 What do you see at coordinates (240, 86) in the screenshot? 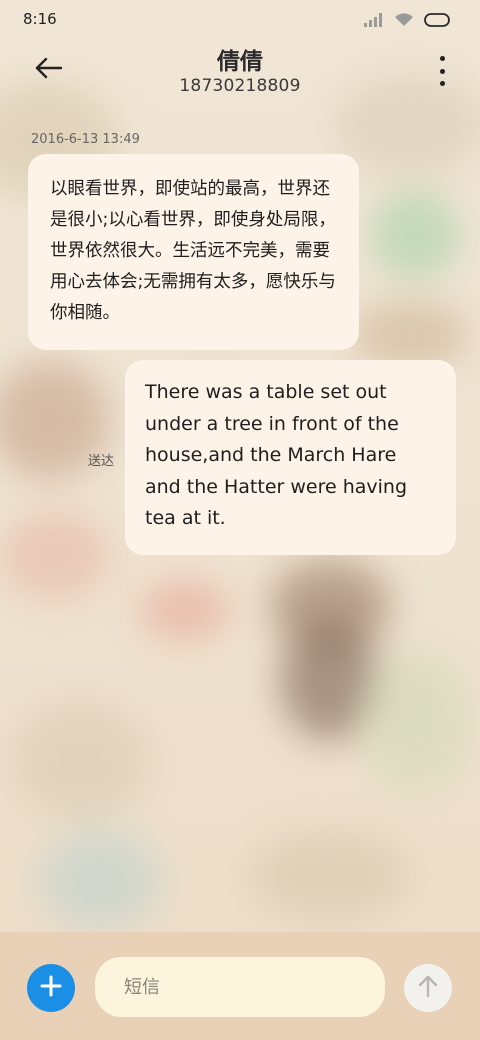
I see `contact-number: 18730218809` at bounding box center [240, 86].